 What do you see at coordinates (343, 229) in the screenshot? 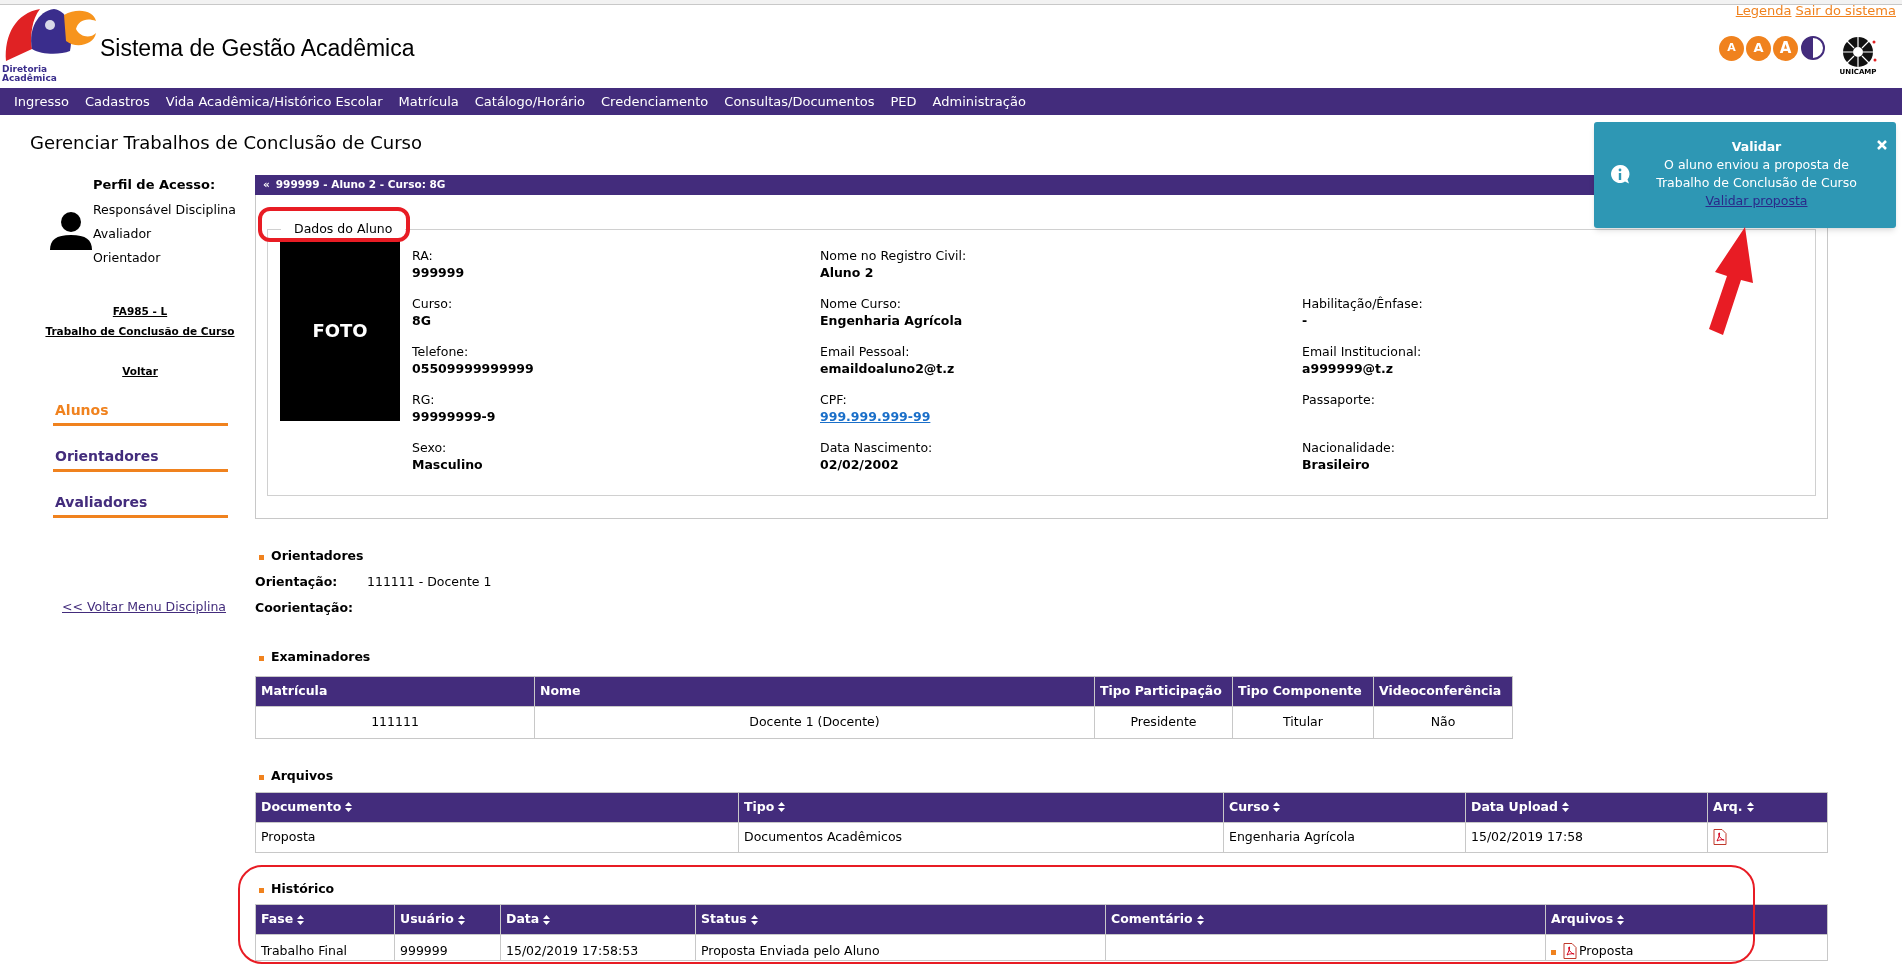
I see `fieldset-legend: Dados do Aluno` at bounding box center [343, 229].